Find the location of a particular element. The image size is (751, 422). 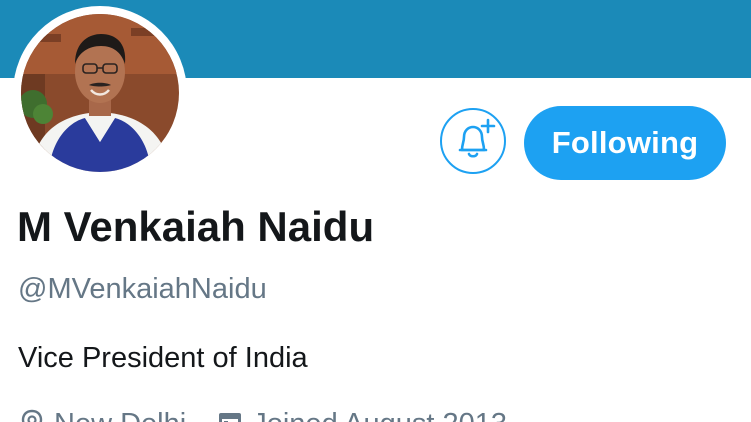

profile-bio: Vice President of India is located at coordinates (163, 358).